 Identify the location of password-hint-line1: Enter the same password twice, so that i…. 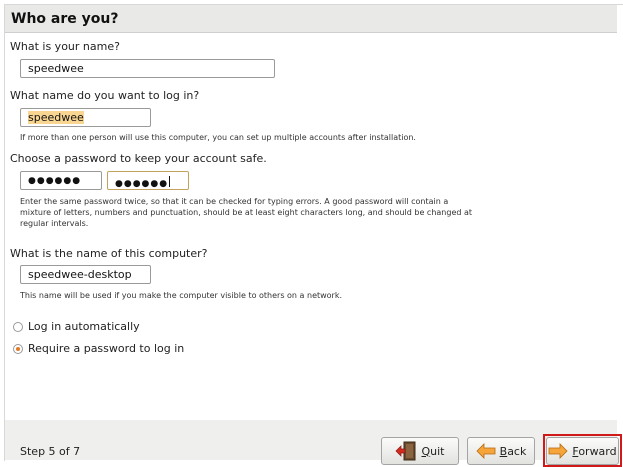
(234, 201).